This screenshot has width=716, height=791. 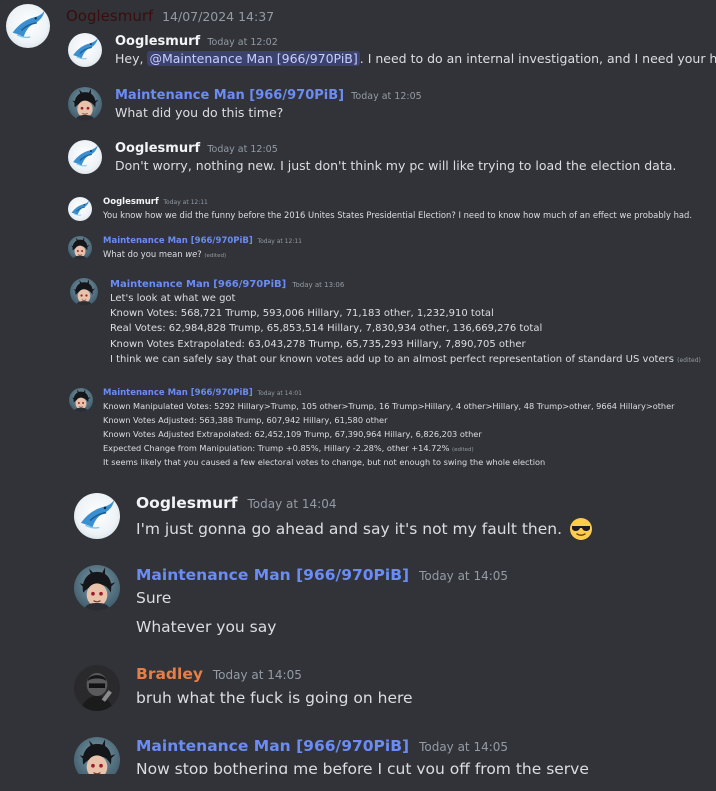 What do you see at coordinates (242, 42) in the screenshot?
I see `timestamp: Today at 12:02` at bounding box center [242, 42].